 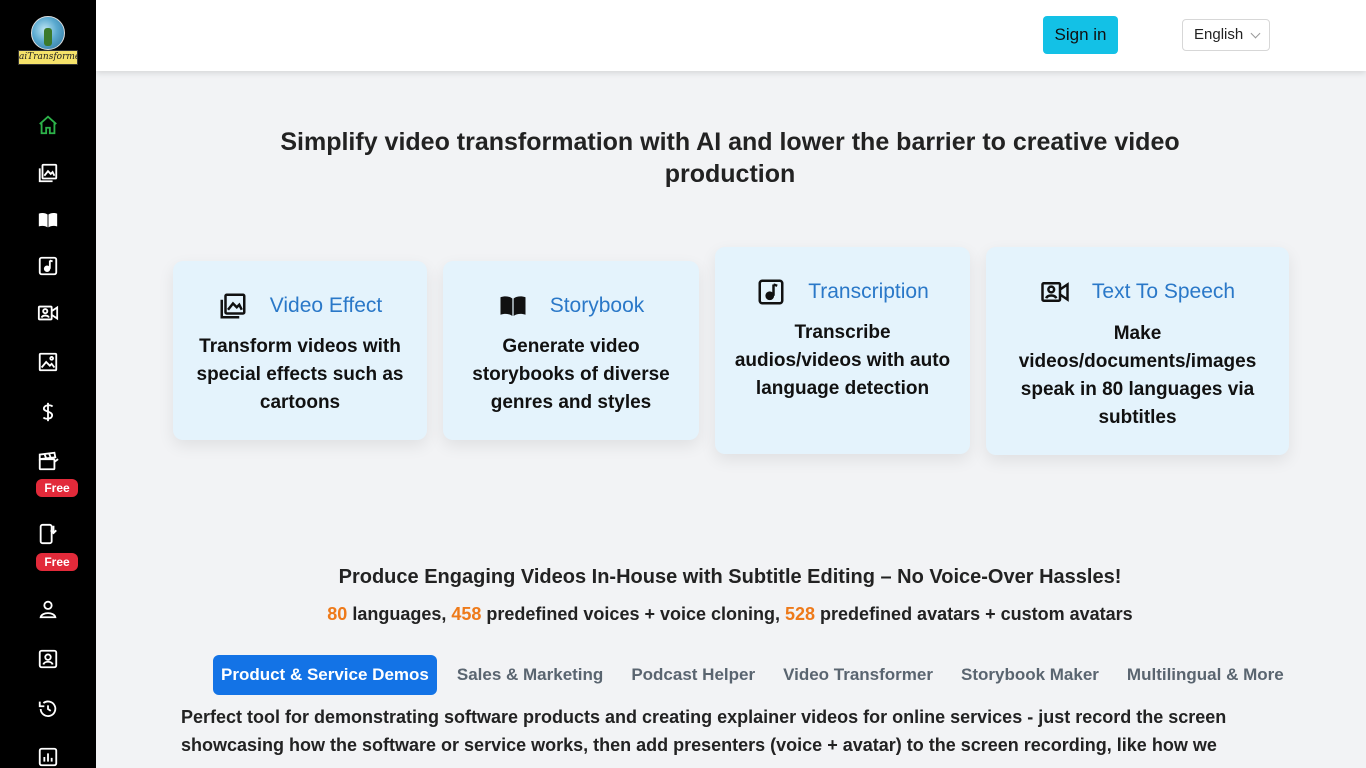 What do you see at coordinates (858, 675) in the screenshot?
I see `tab-video-transformer: Video Transformer` at bounding box center [858, 675].